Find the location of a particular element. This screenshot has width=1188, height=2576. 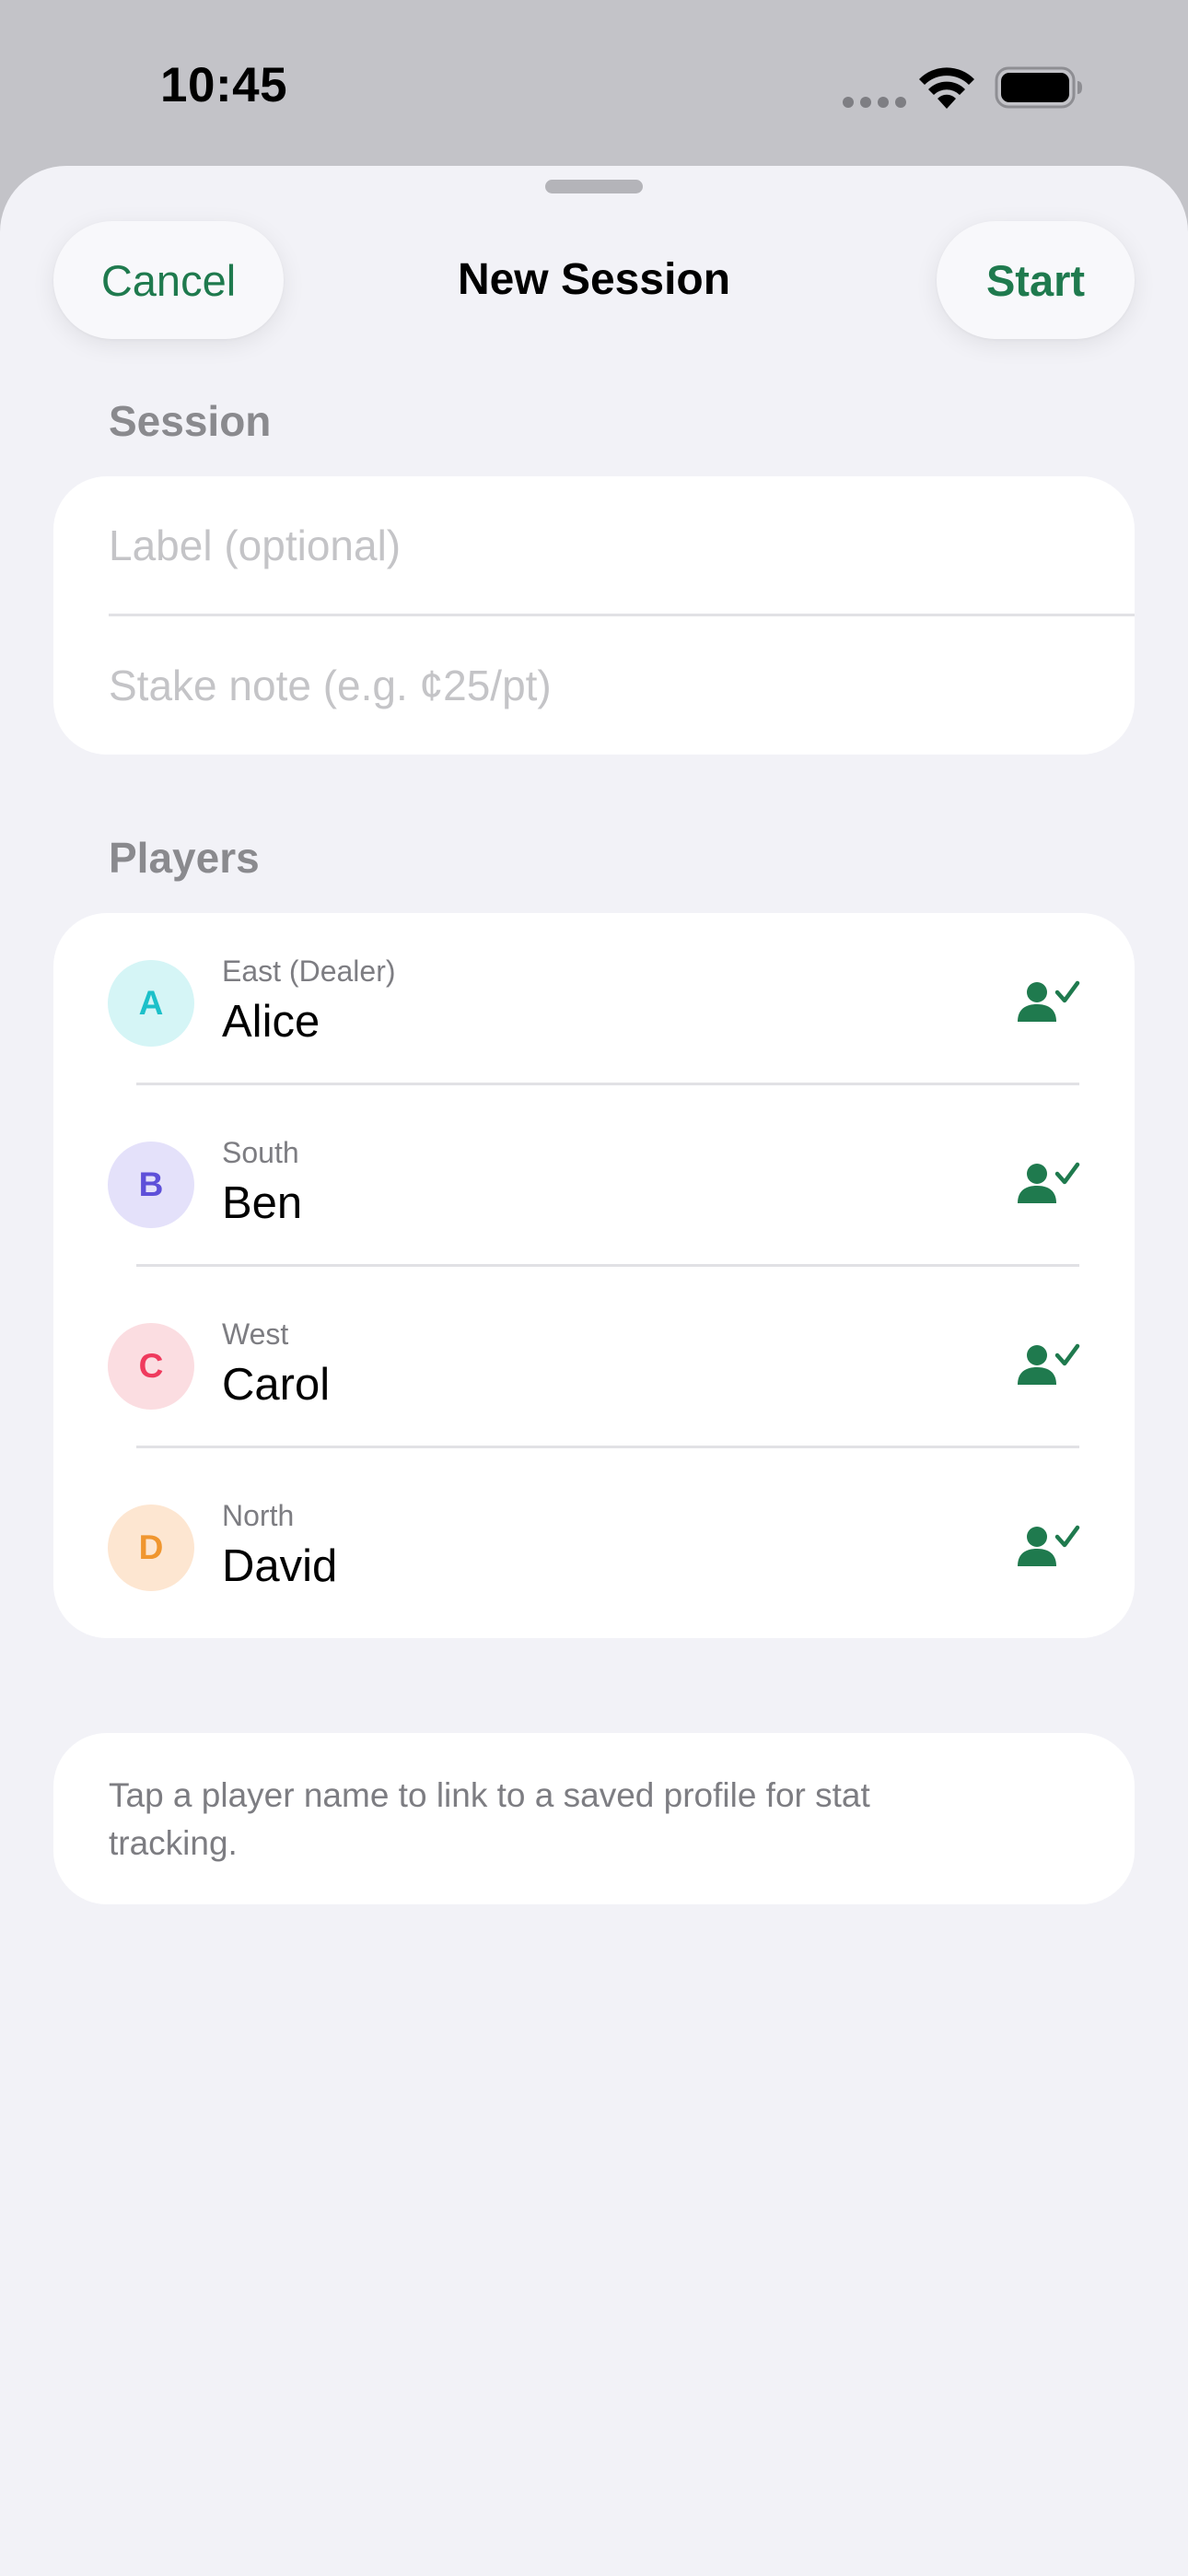

battery-icon is located at coordinates (1038, 87).